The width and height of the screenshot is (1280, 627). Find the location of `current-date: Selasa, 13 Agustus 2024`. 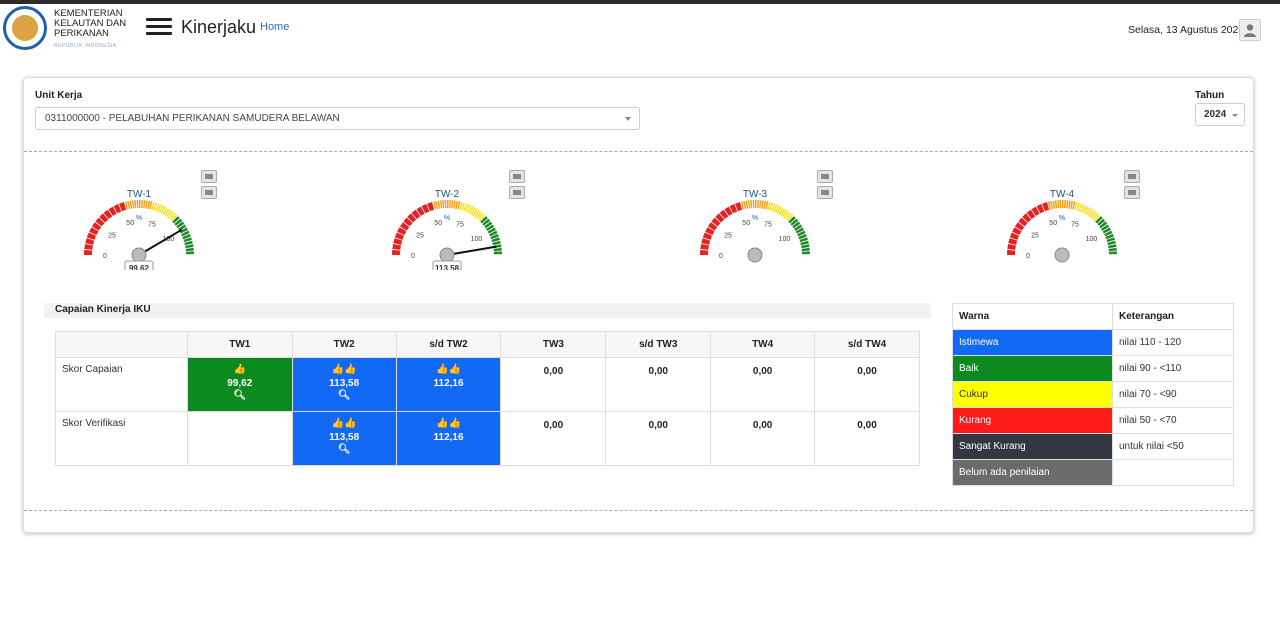

current-date: Selasa, 13 Agustus 2024 is located at coordinates (1186, 30).